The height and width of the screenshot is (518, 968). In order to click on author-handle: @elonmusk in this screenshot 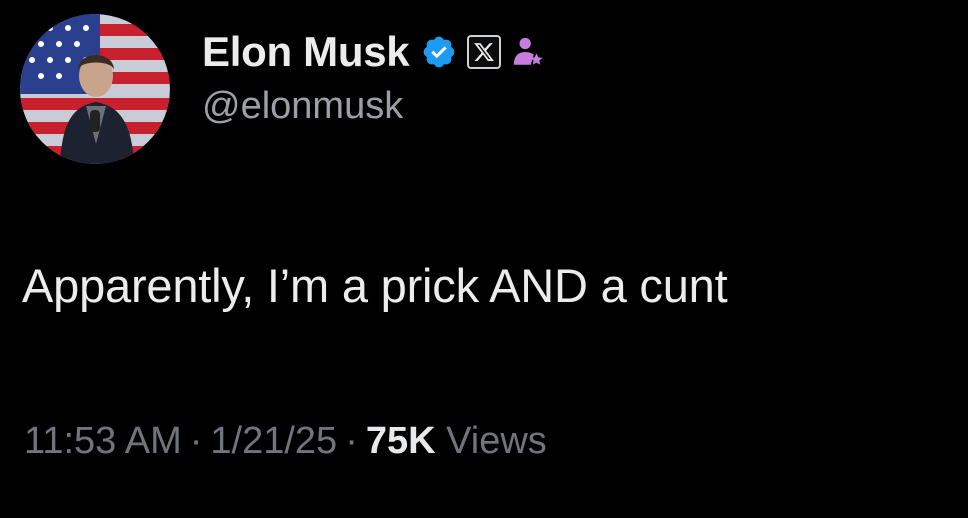, I will do `click(373, 106)`.